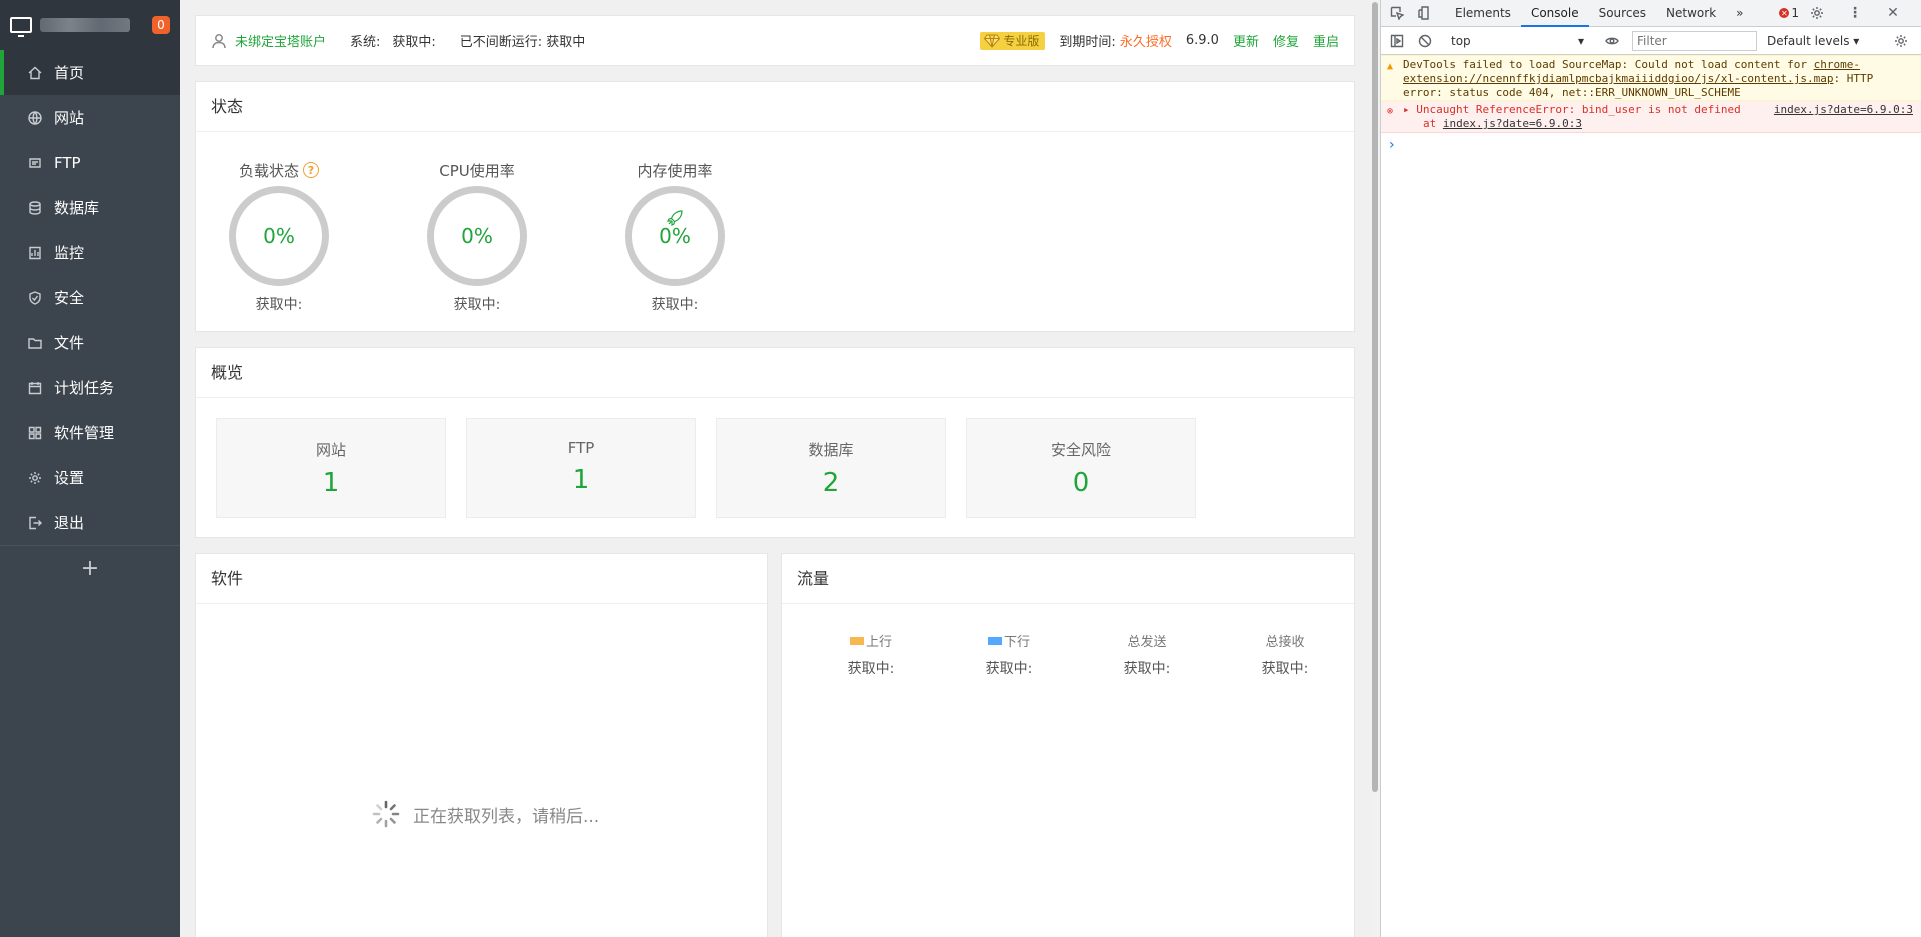 The image size is (1921, 937). I want to click on traffic-title: 流量, so click(1068, 579).